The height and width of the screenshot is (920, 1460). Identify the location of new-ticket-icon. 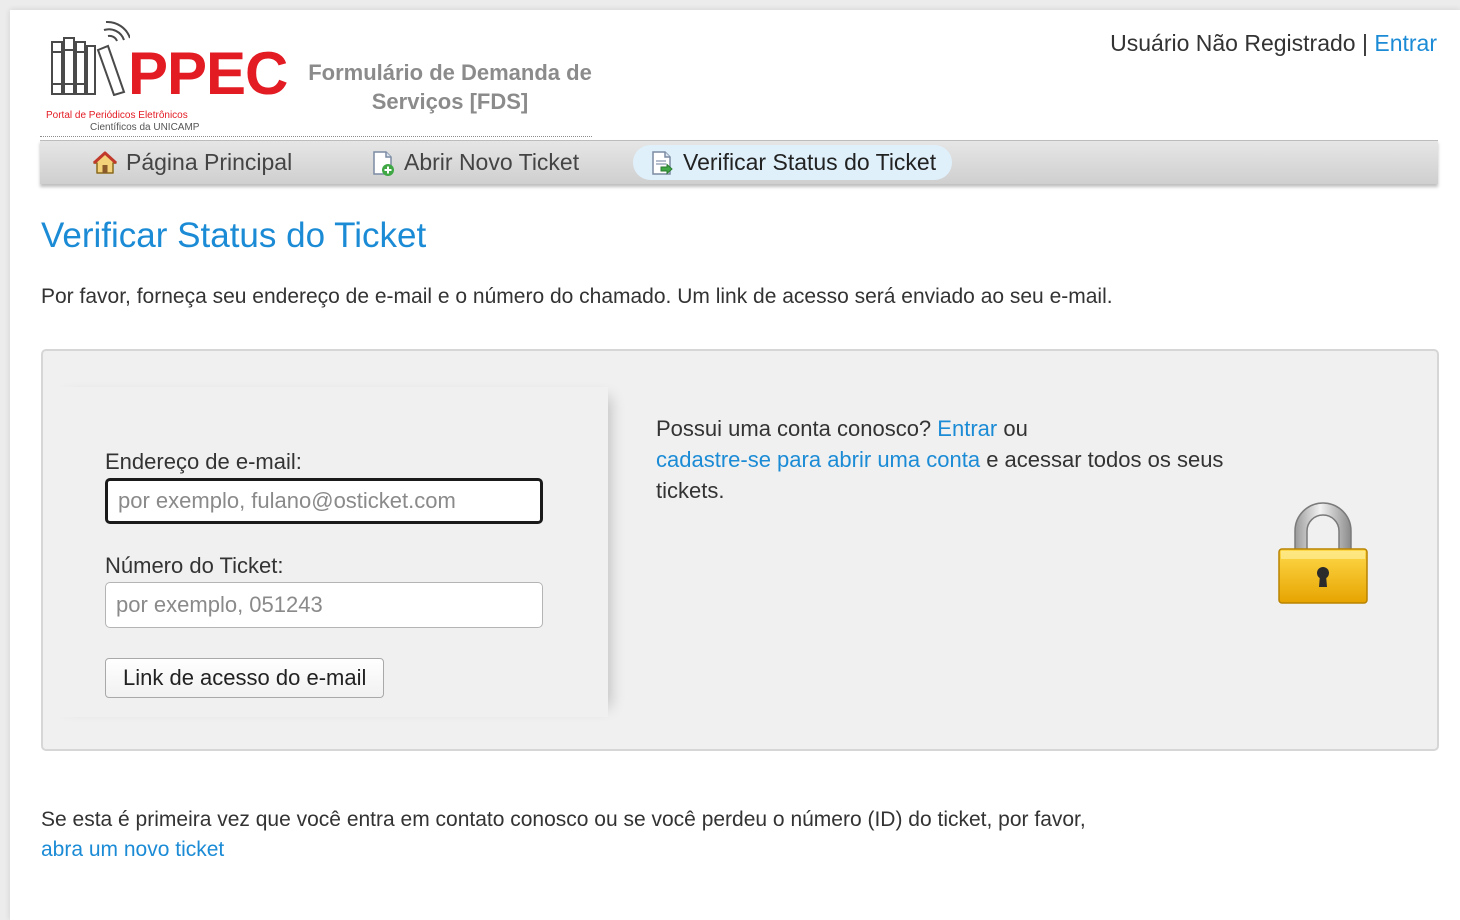
(383, 163).